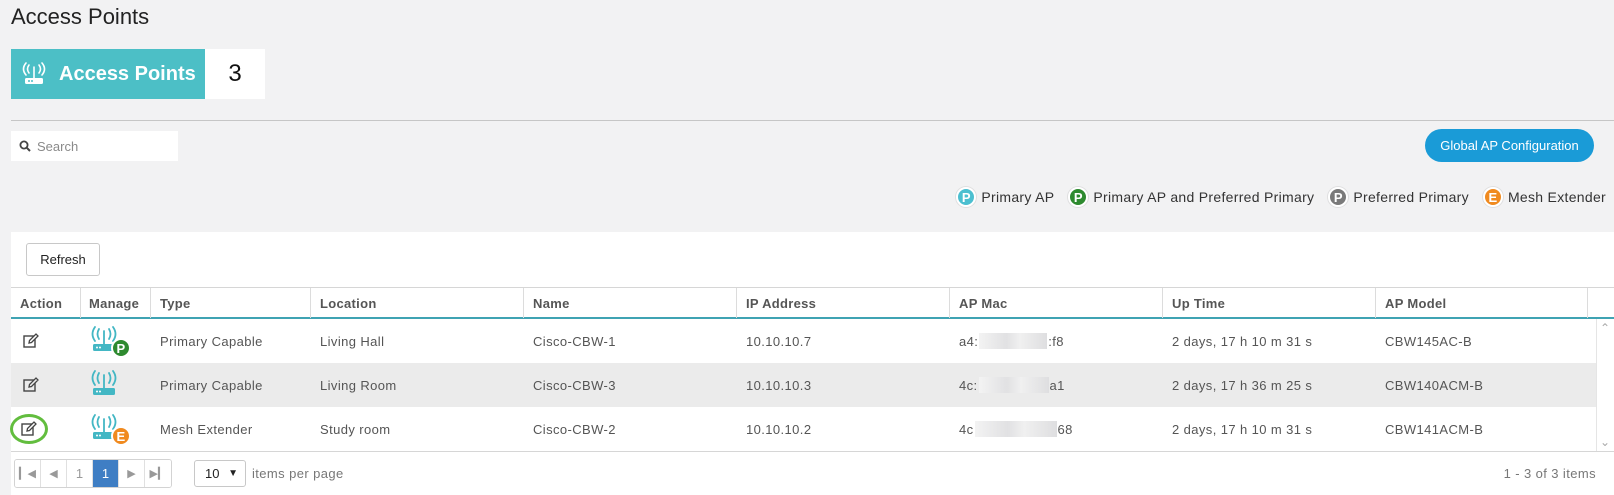 The height and width of the screenshot is (495, 1614). What do you see at coordinates (1242, 385) in the screenshot?
I see `up-time-cell: 2 days, 17 h 36 m 25 s` at bounding box center [1242, 385].